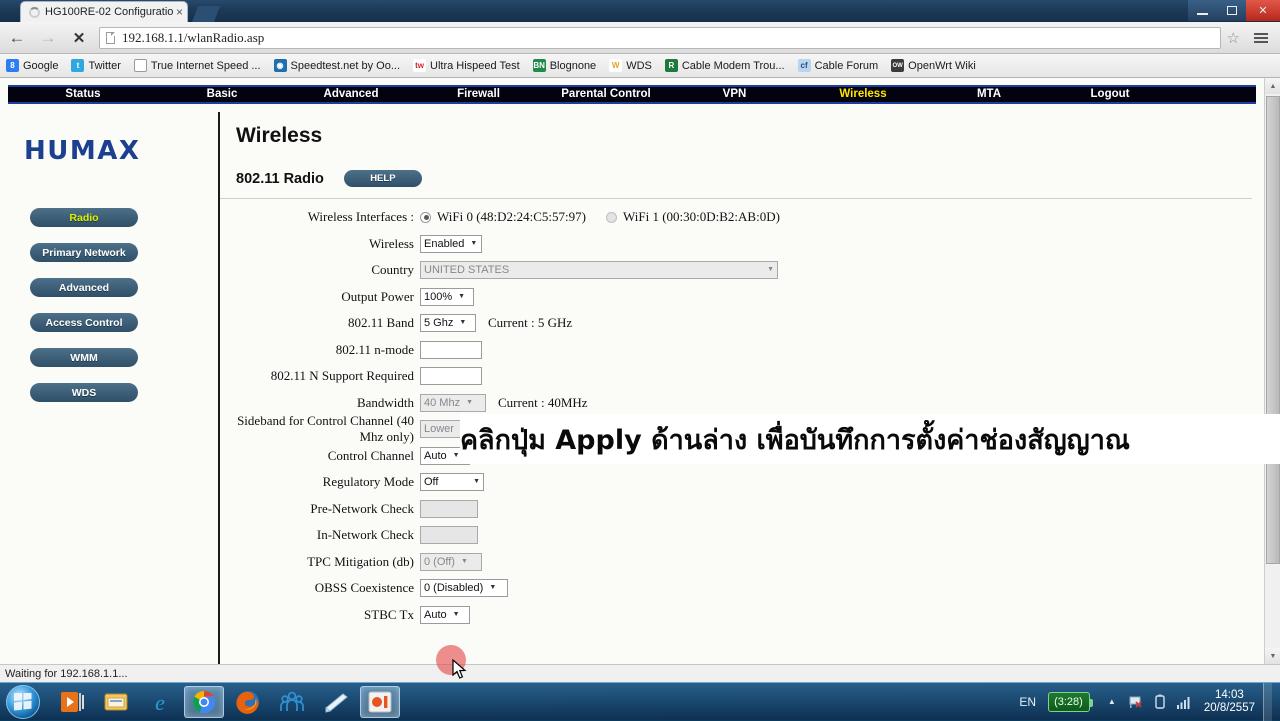 This screenshot has width=1280, height=721. Describe the element at coordinates (837, 65) in the screenshot. I see `bookmark-item: cf Cable Forum` at that location.